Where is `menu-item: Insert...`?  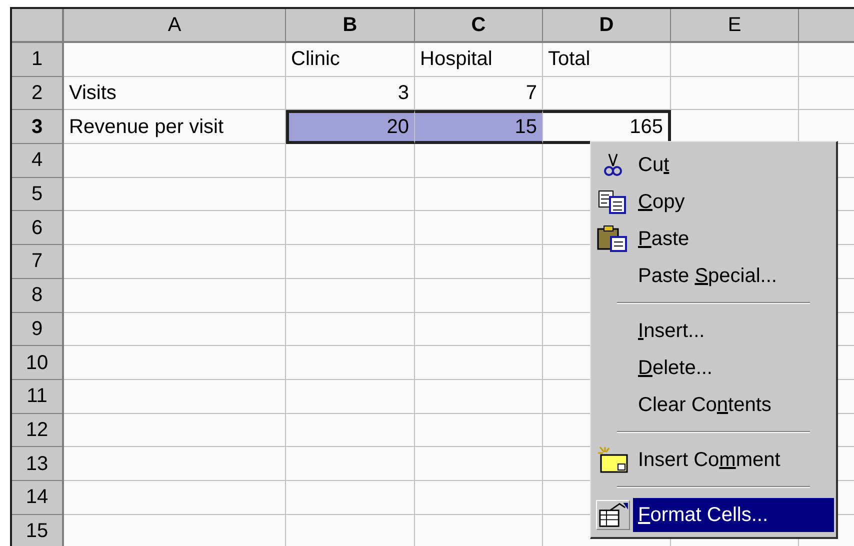
menu-item: Insert... is located at coordinates (733, 331).